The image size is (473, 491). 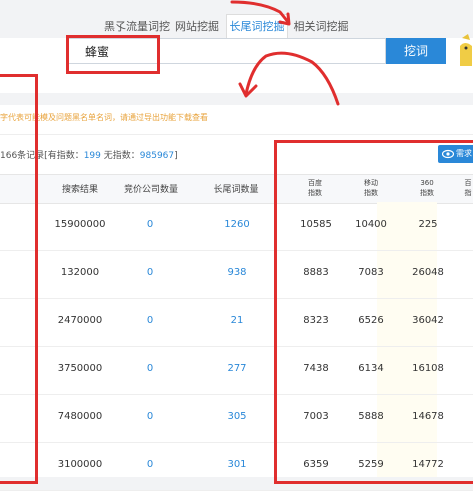 What do you see at coordinates (260, 12) in the screenshot?
I see `arrow-tab` at bounding box center [260, 12].